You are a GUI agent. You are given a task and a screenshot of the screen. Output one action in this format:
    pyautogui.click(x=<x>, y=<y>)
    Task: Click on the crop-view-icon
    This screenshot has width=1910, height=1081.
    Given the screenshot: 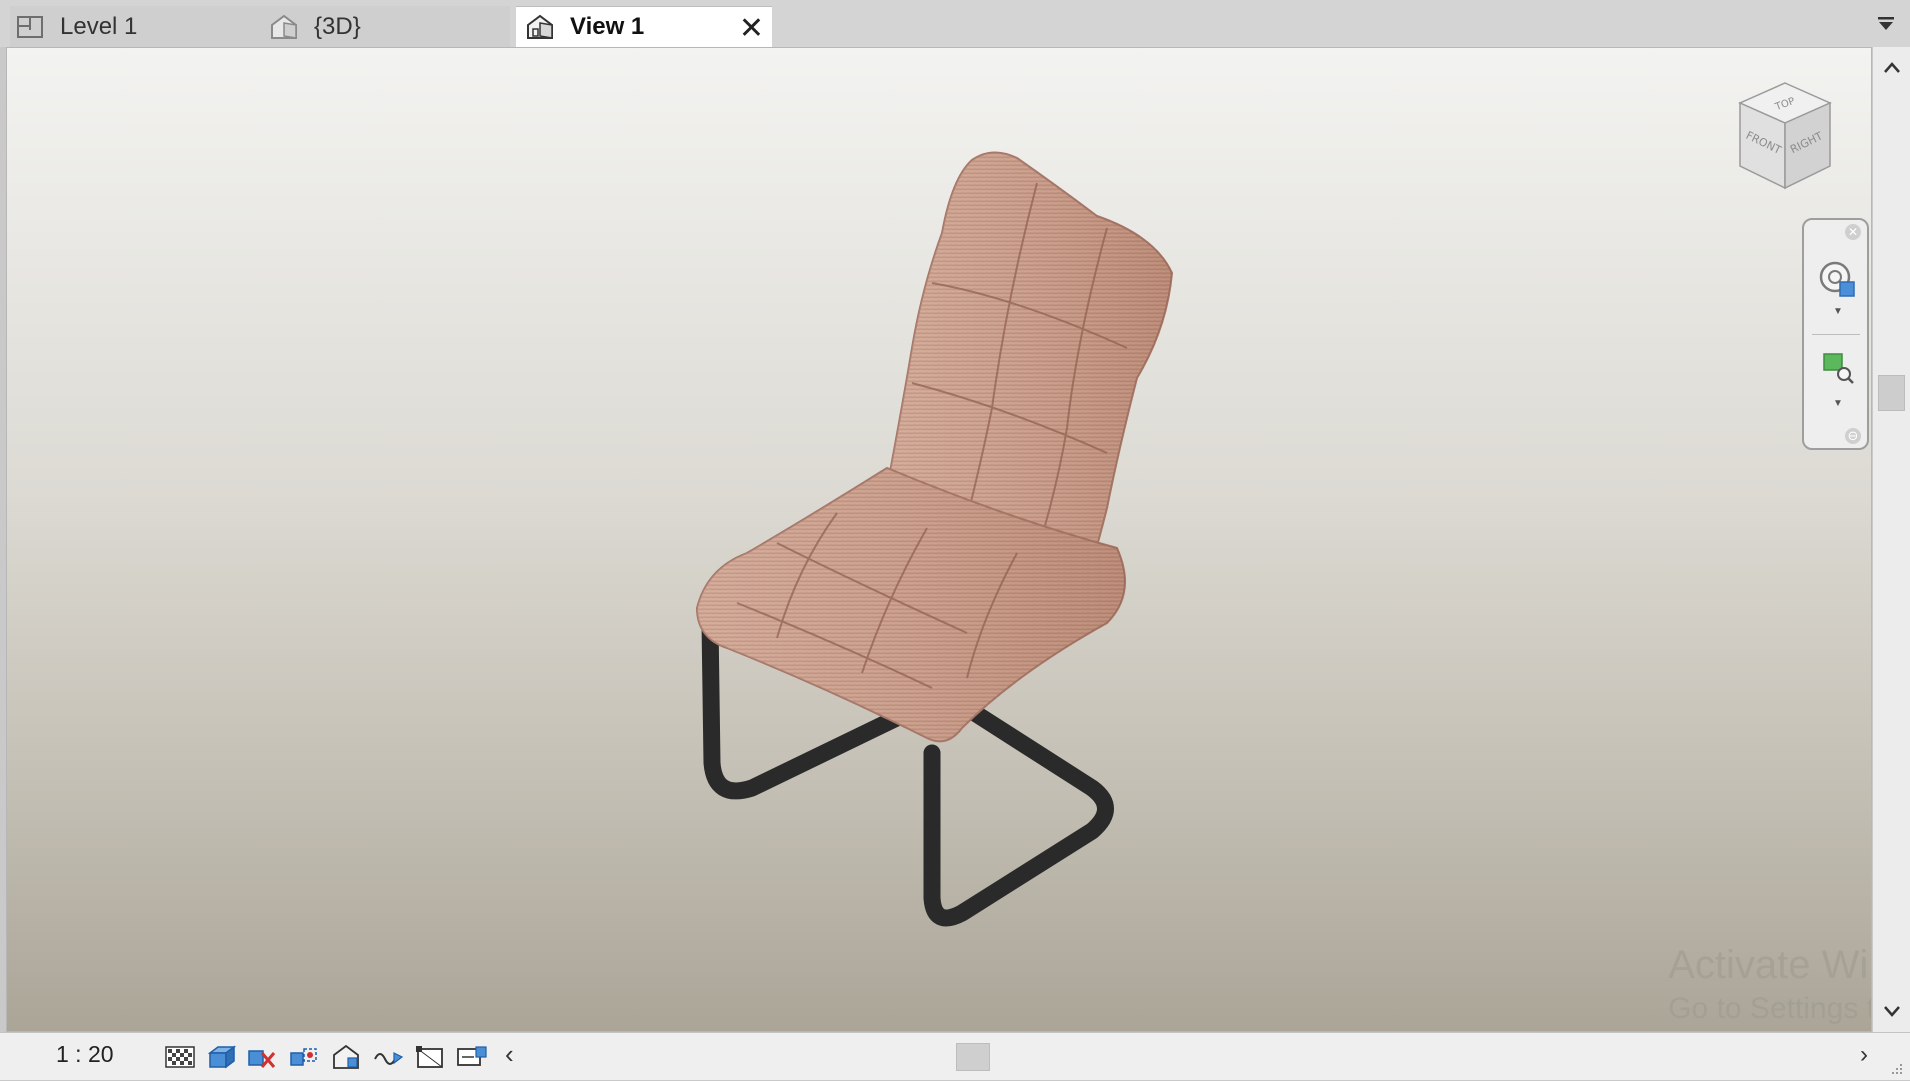 What is the action you would take?
    pyautogui.click(x=430, y=1057)
    